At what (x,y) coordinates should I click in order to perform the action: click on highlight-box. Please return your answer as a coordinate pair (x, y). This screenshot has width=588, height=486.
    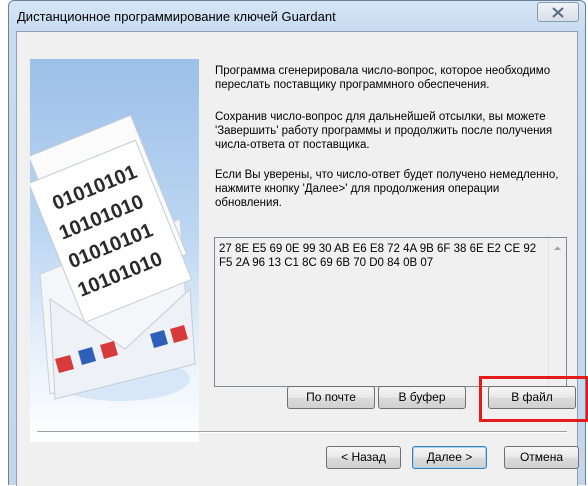
    Looking at the image, I should click on (533, 399).